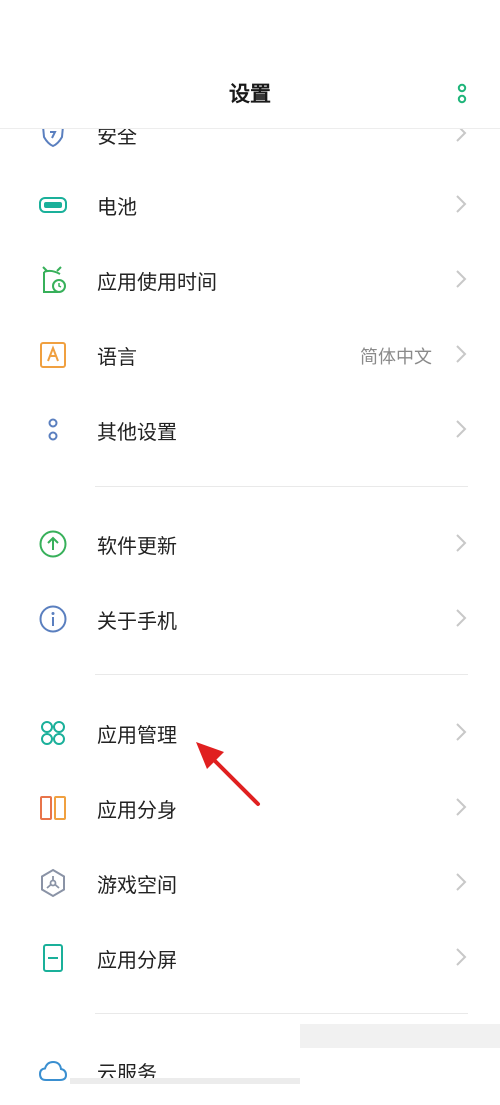 The image size is (500, 1105). I want to click on page-title: 设置, so click(250, 94).